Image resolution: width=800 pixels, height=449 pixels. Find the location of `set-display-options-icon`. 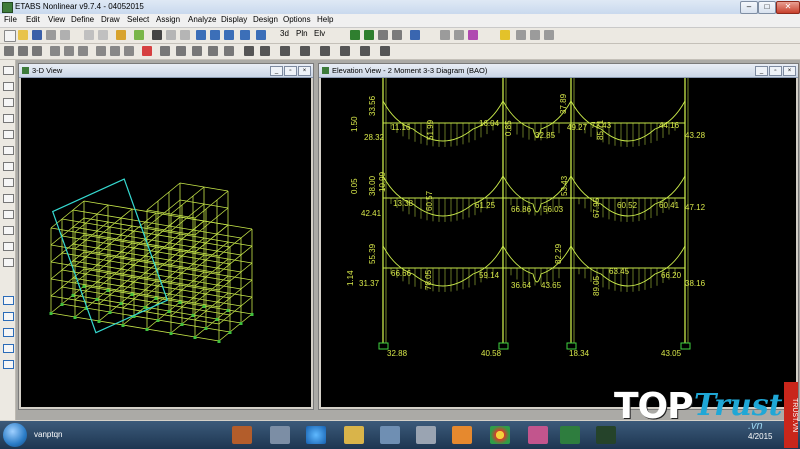

set-display-options-icon is located at coordinates (397, 35).